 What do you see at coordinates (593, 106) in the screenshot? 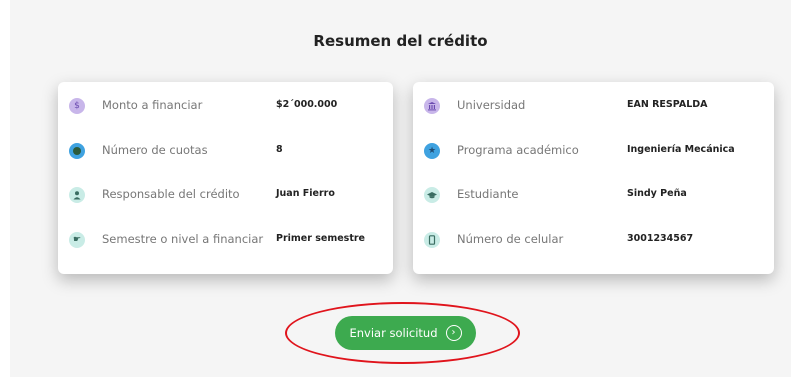
I see `row-universidad: Universidad EAN RESPALDA` at bounding box center [593, 106].